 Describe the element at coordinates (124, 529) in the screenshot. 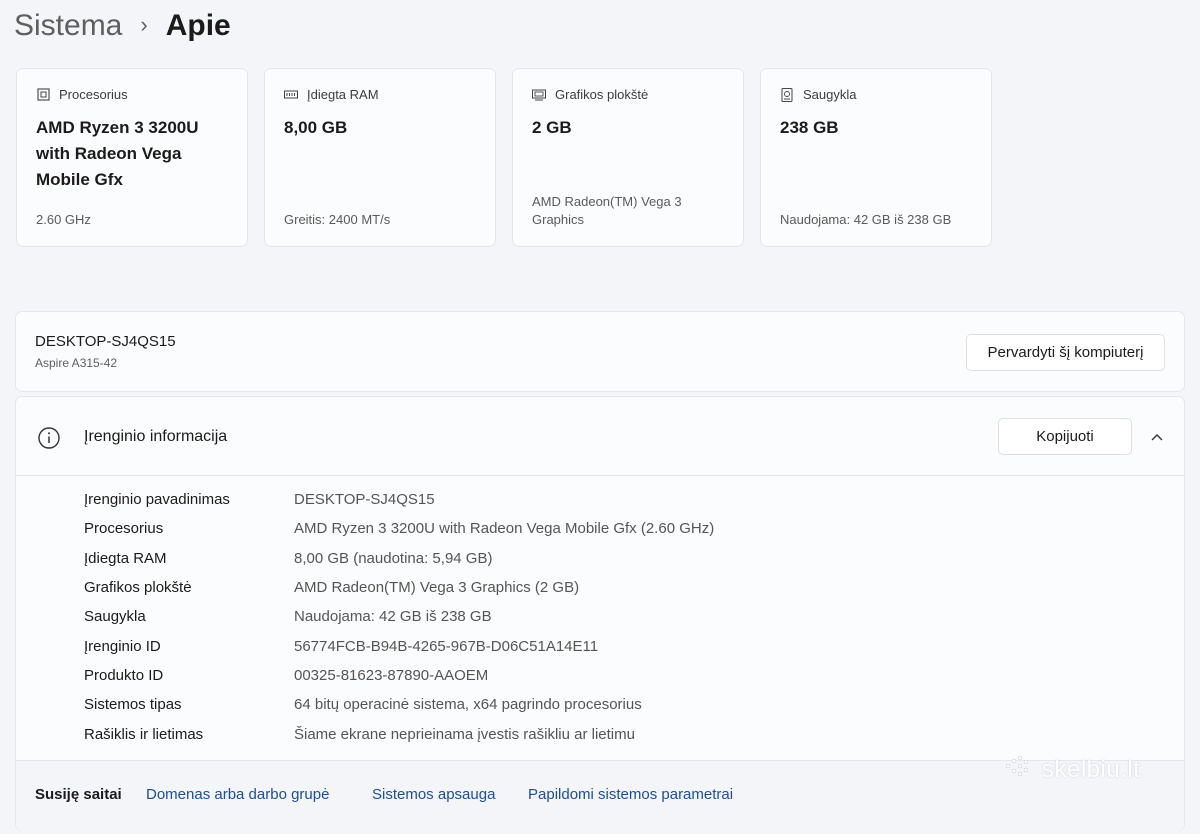

I see `spec-key: Procesorius` at that location.